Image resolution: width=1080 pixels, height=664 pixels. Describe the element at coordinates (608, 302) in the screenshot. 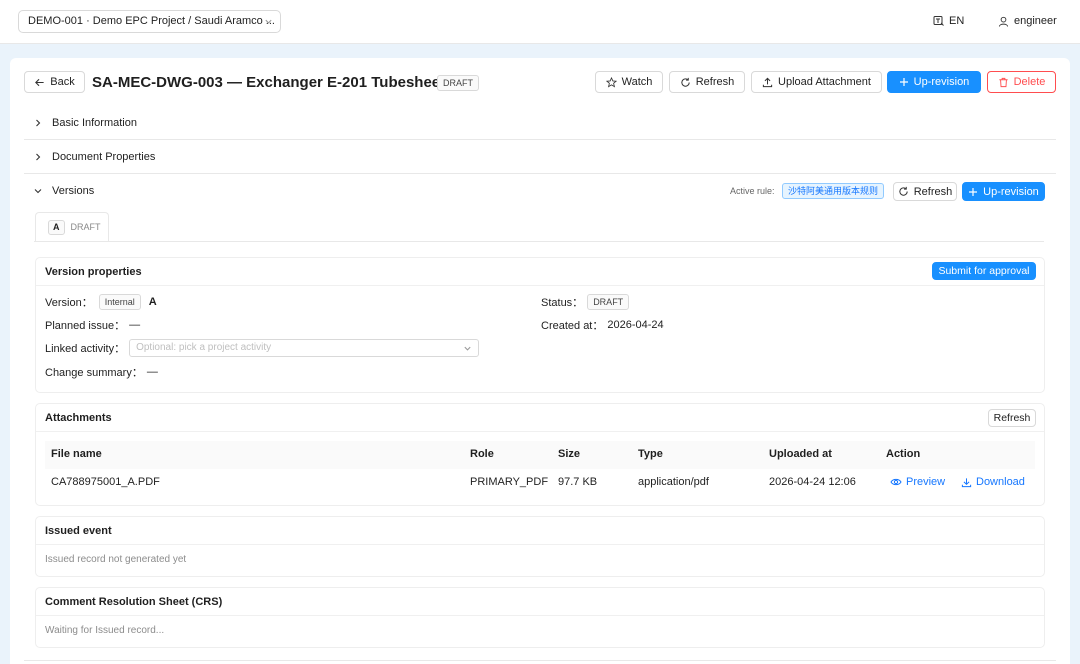

I see `status-tag: DRAFT` at that location.